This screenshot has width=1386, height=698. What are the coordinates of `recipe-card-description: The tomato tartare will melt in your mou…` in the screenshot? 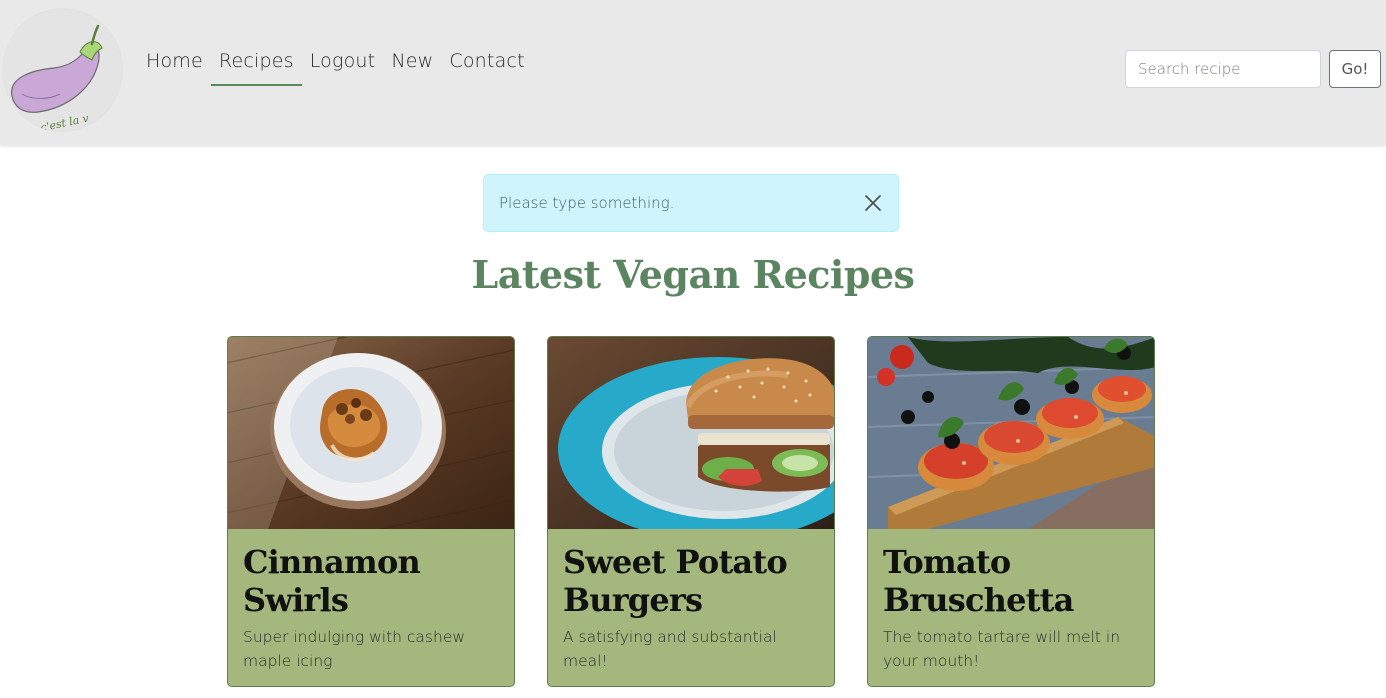 It's located at (1002, 649).